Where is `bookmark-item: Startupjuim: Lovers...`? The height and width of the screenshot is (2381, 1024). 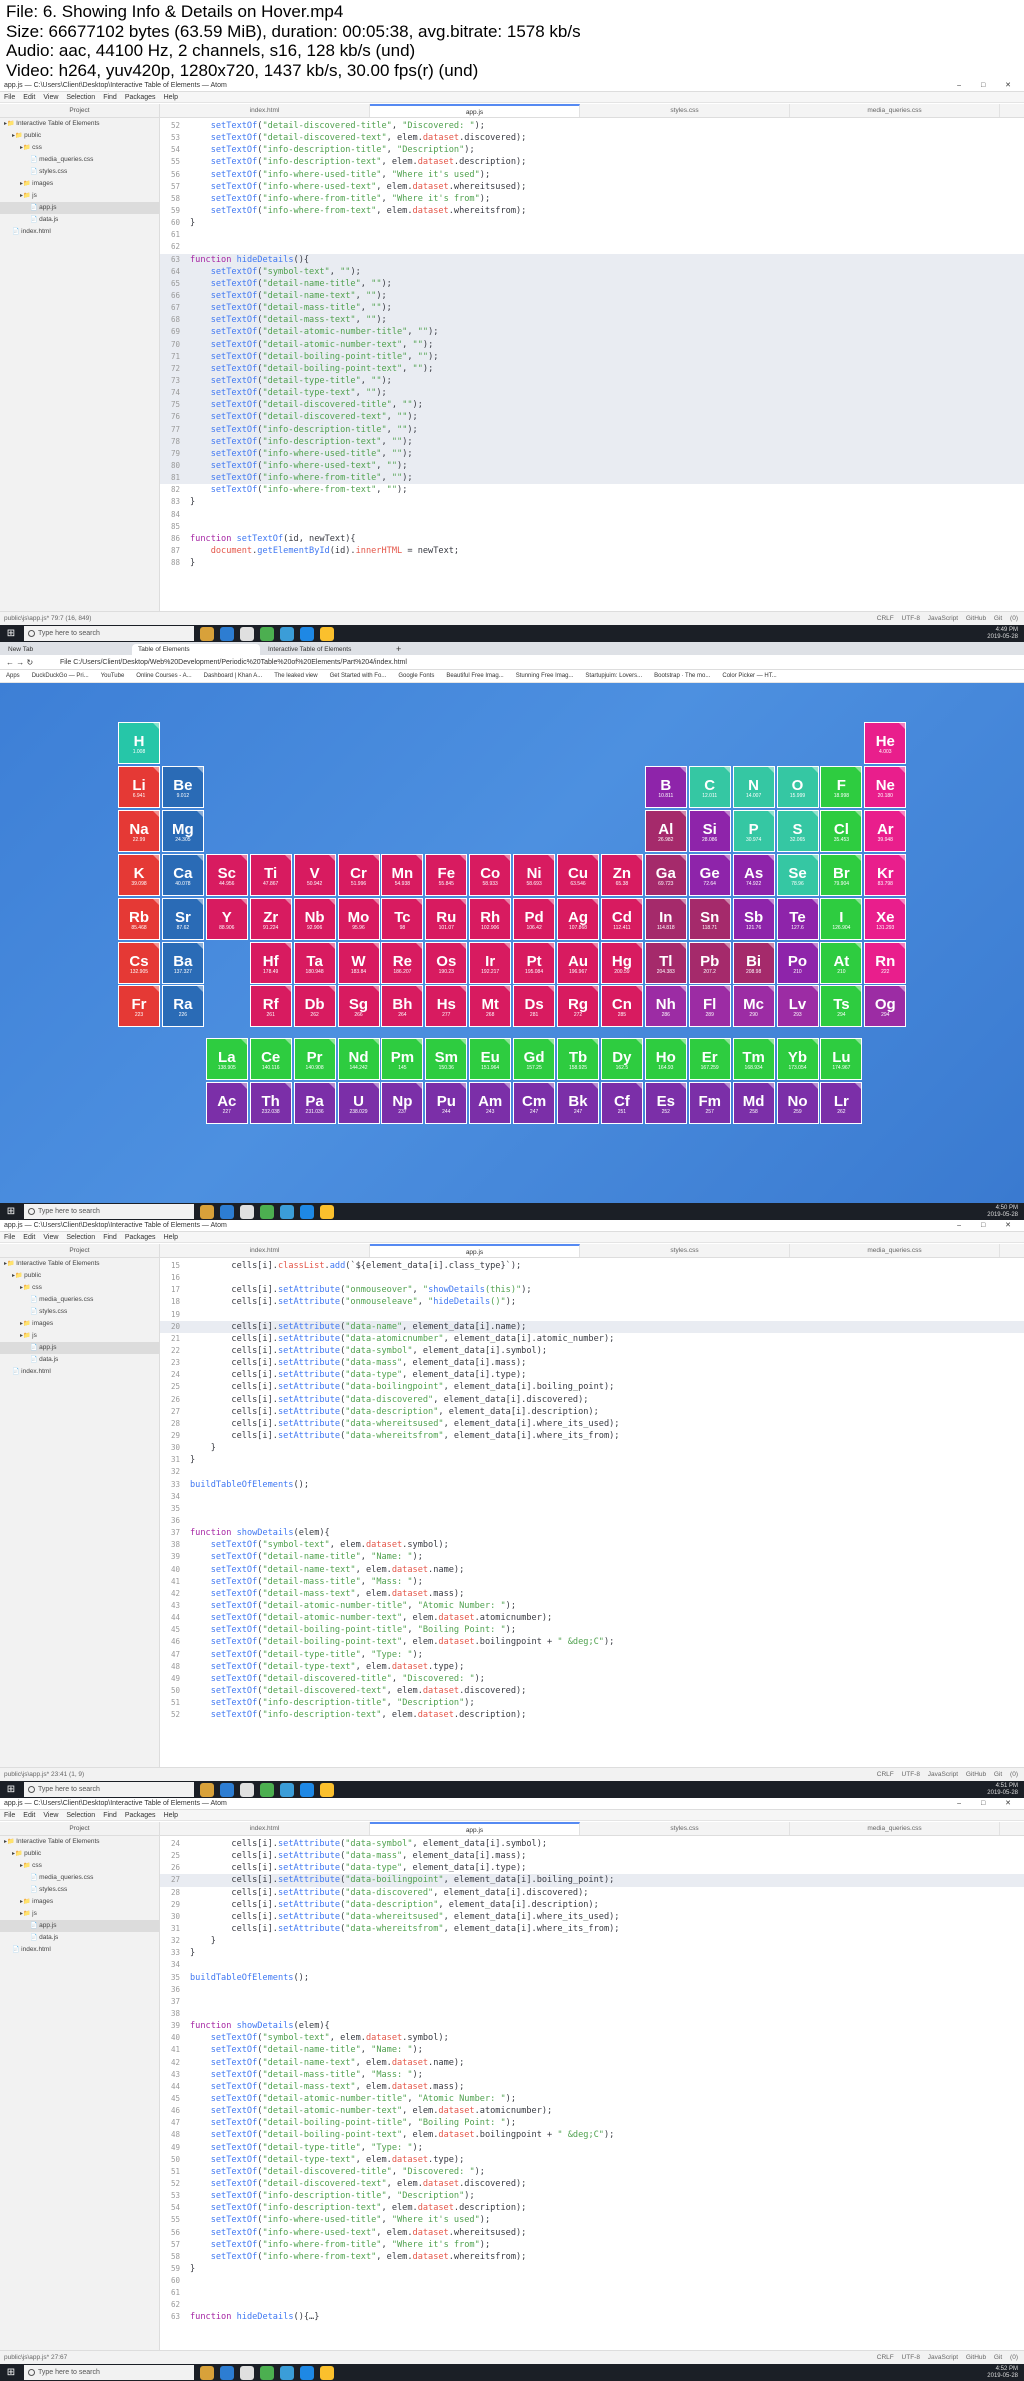
bookmark-item: Startupjuim: Lovers... is located at coordinates (613, 676).